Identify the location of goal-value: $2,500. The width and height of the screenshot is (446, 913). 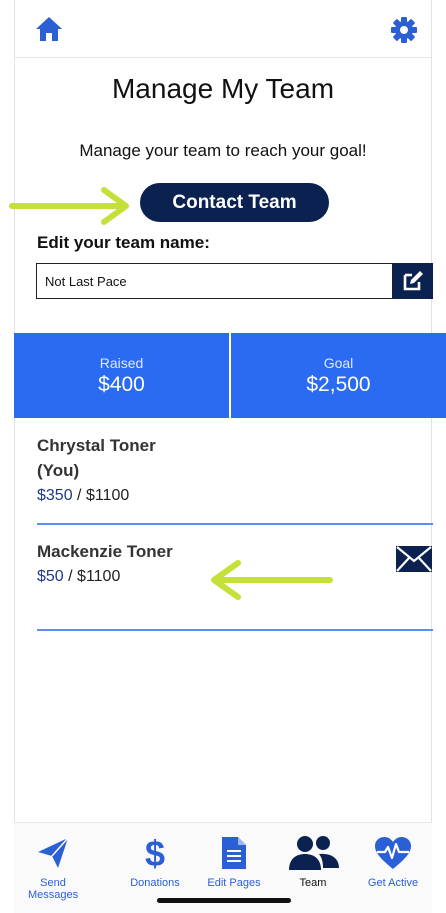
(338, 384).